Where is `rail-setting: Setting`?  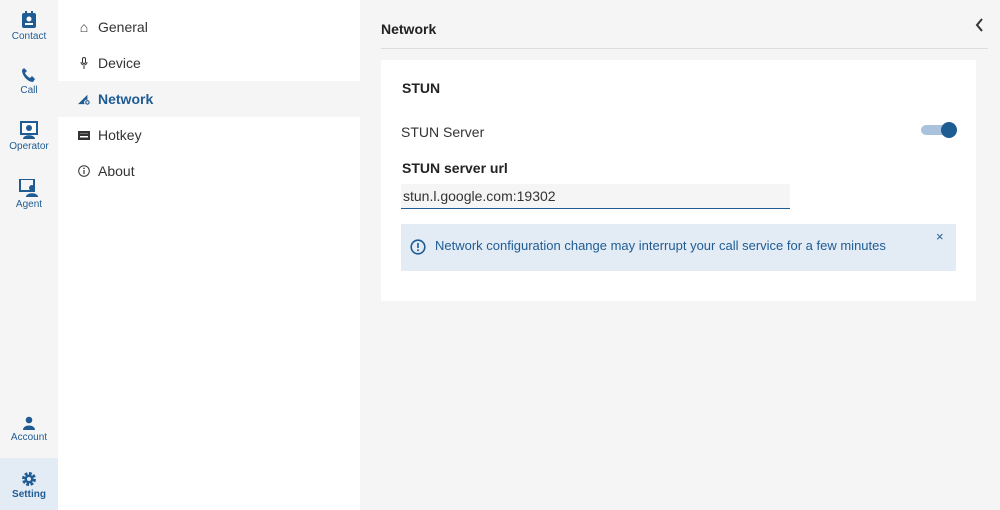
rail-setting: Setting is located at coordinates (29, 484).